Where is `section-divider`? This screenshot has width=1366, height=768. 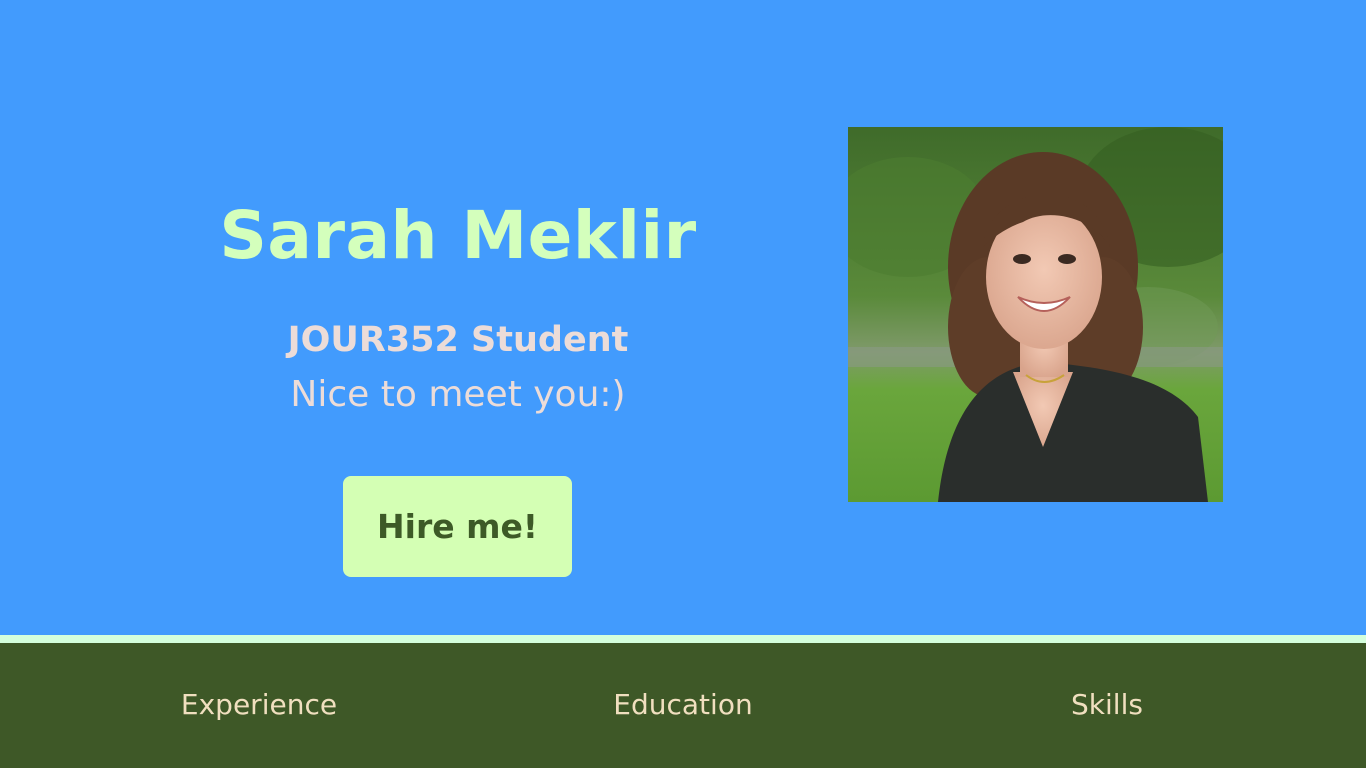 section-divider is located at coordinates (683, 639).